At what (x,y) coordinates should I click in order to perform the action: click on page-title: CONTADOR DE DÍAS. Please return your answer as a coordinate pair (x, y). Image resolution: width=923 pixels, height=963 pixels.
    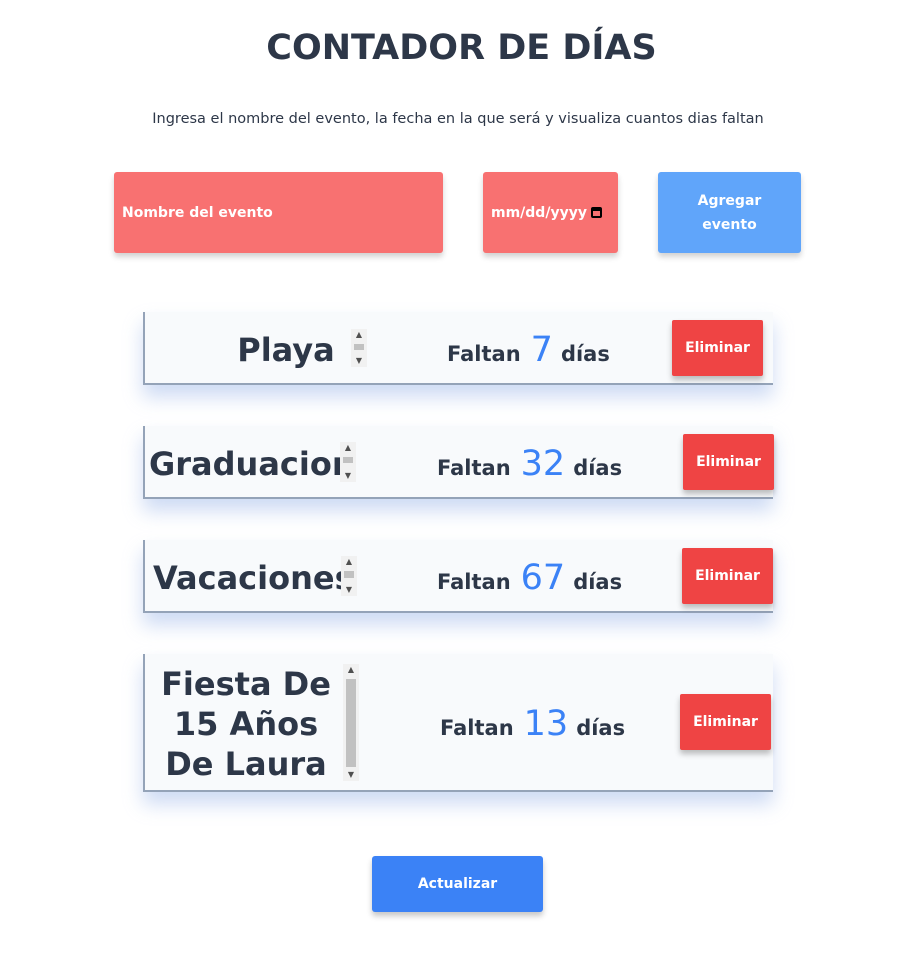
    Looking at the image, I should click on (461, 48).